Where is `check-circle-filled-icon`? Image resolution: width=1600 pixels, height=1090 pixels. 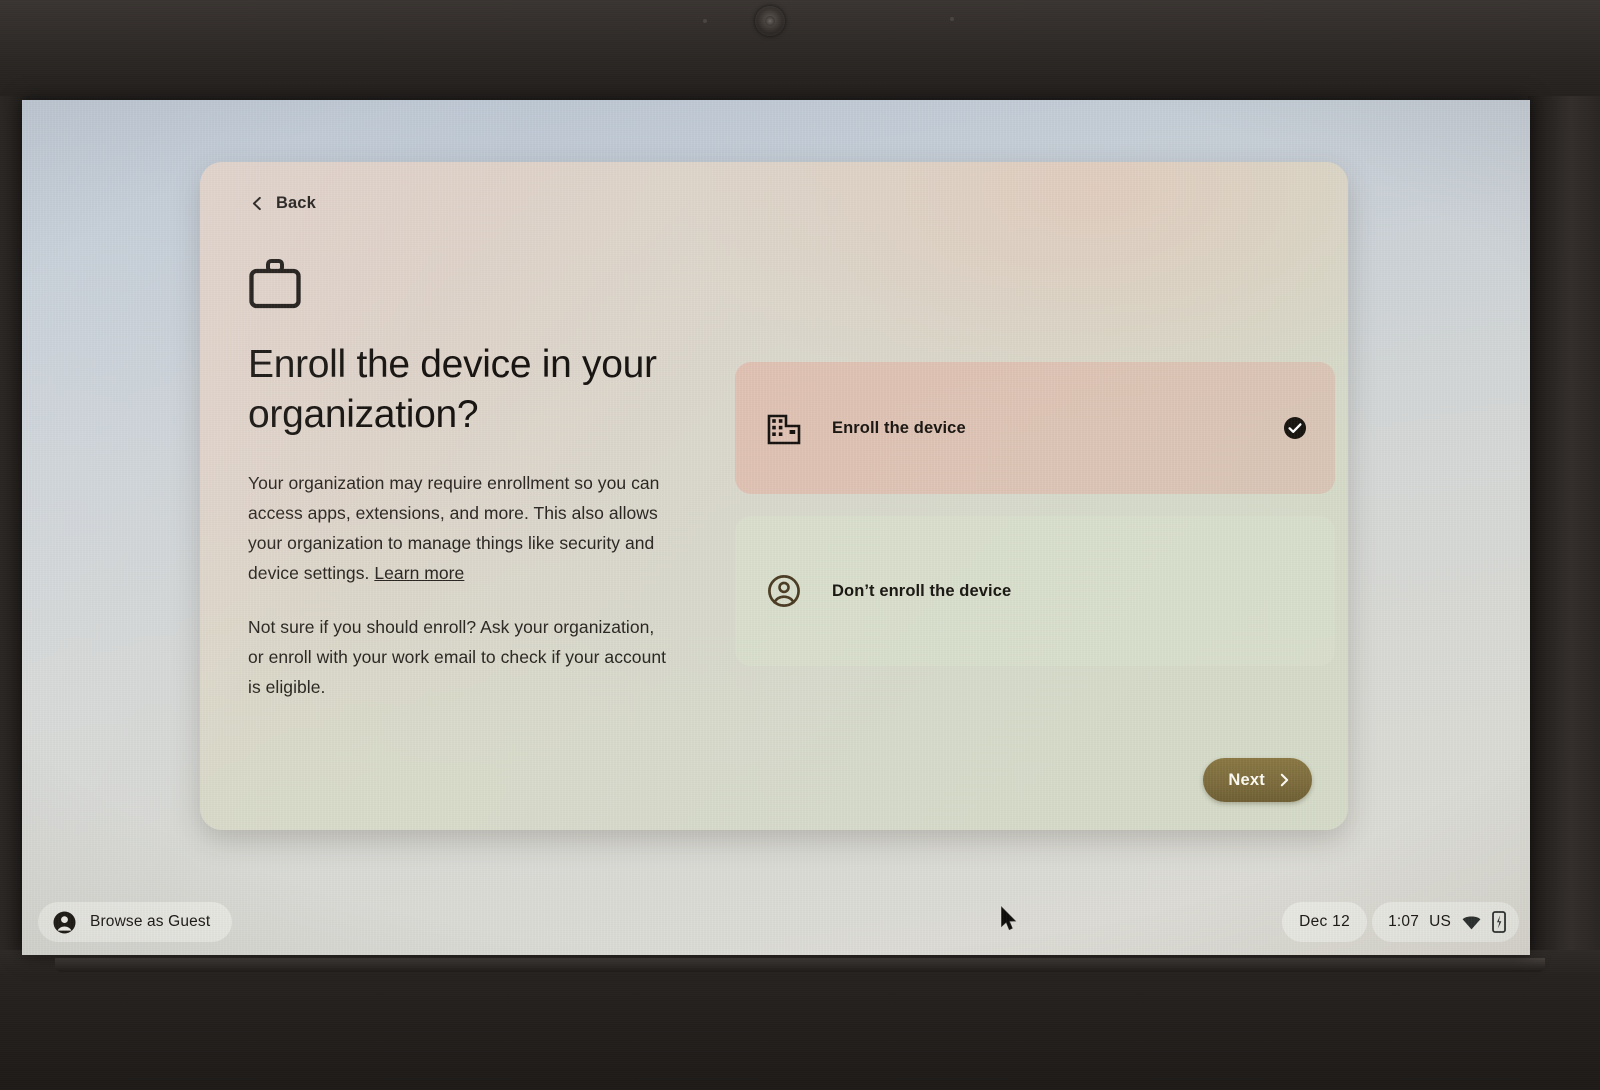
check-circle-filled-icon is located at coordinates (1295, 428).